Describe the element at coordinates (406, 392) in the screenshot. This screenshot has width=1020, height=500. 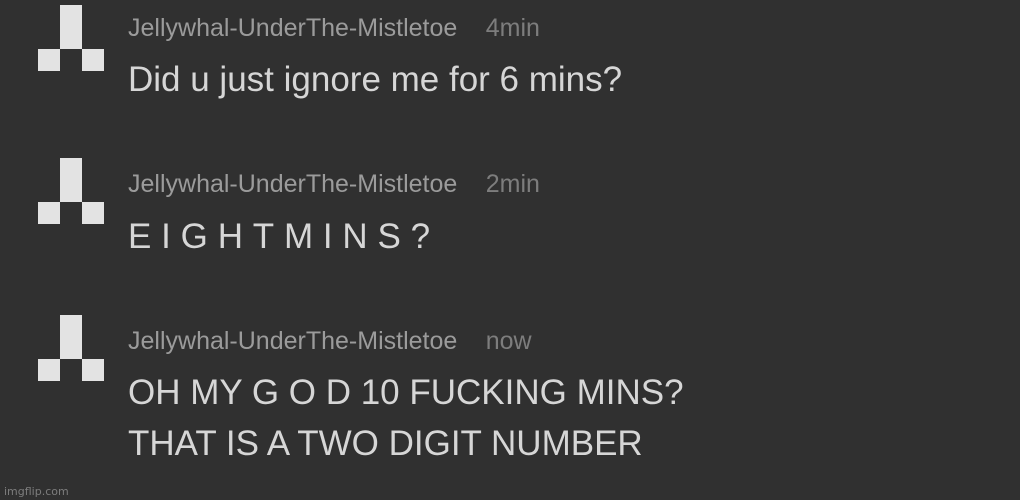
I see `comment-text-line-1: OH MY G O D 10 FUCKING MINS?` at that location.